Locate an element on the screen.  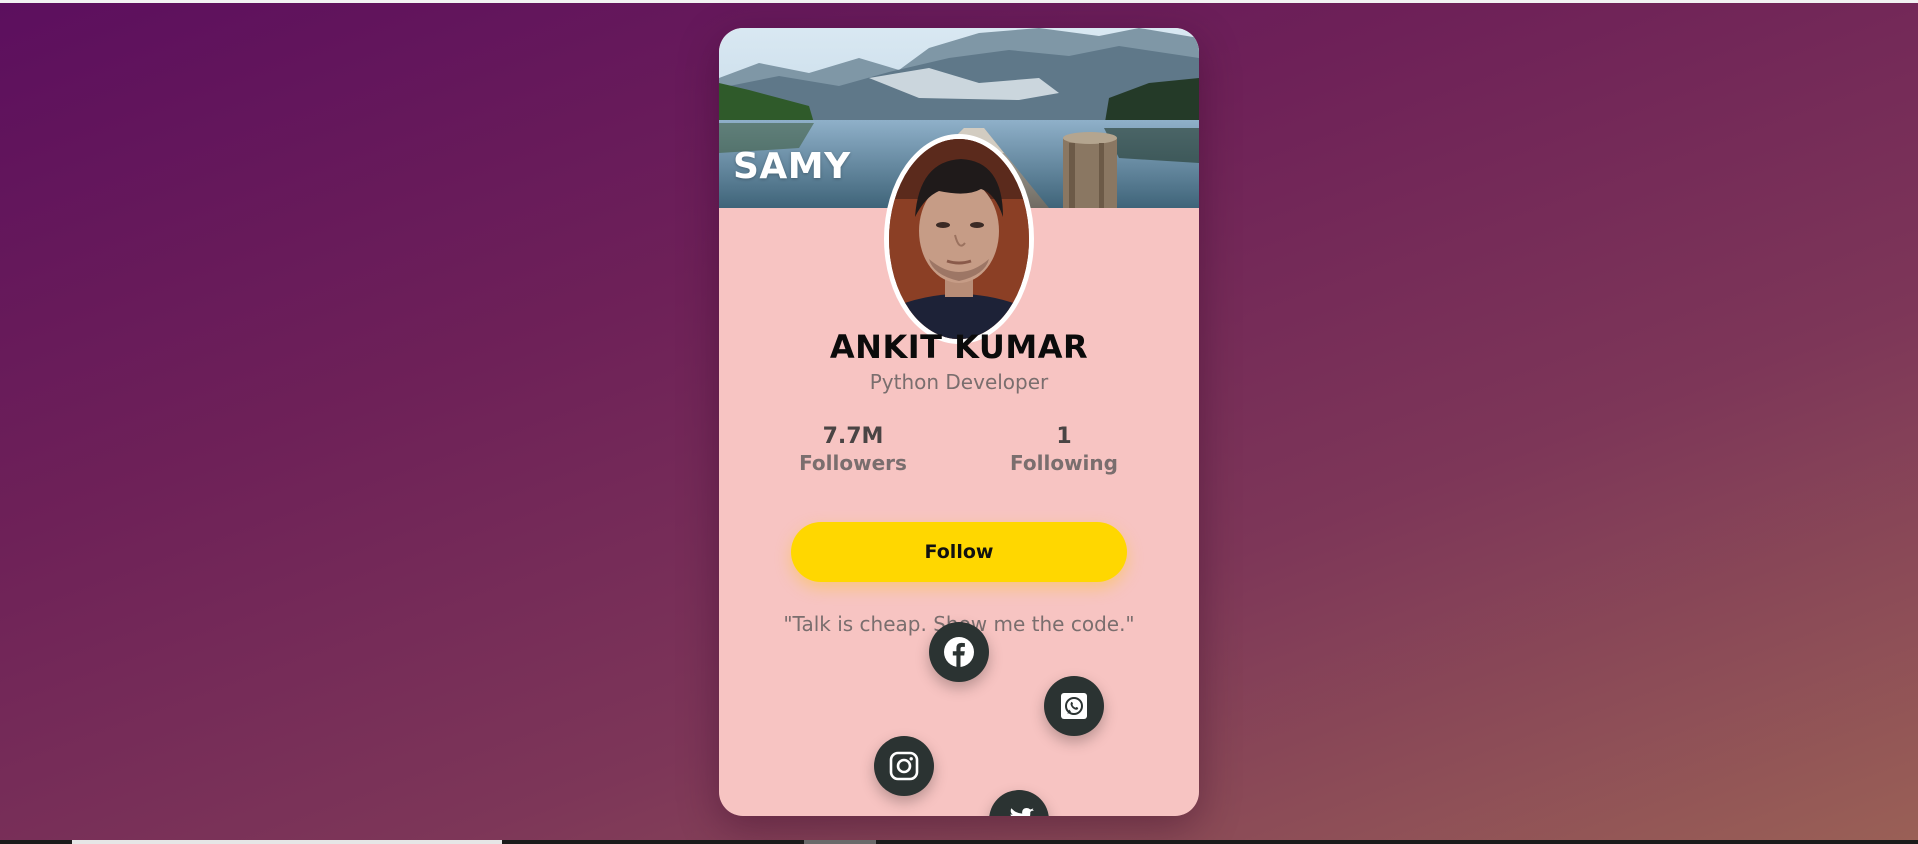
whatsapp-button is located at coordinates (1074, 706).